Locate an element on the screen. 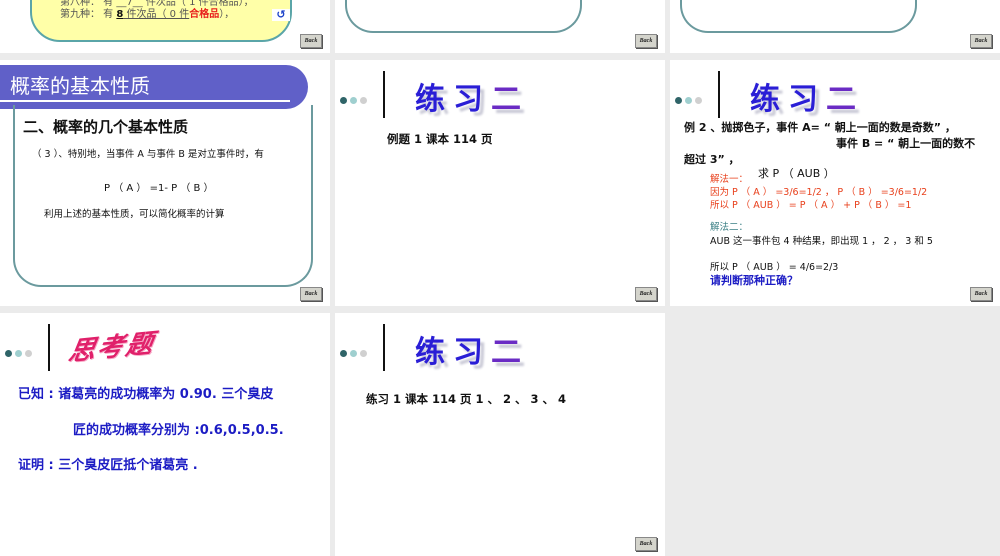 The width and height of the screenshot is (1000, 556). line-9-end: ）， is located at coordinates (227, 14).